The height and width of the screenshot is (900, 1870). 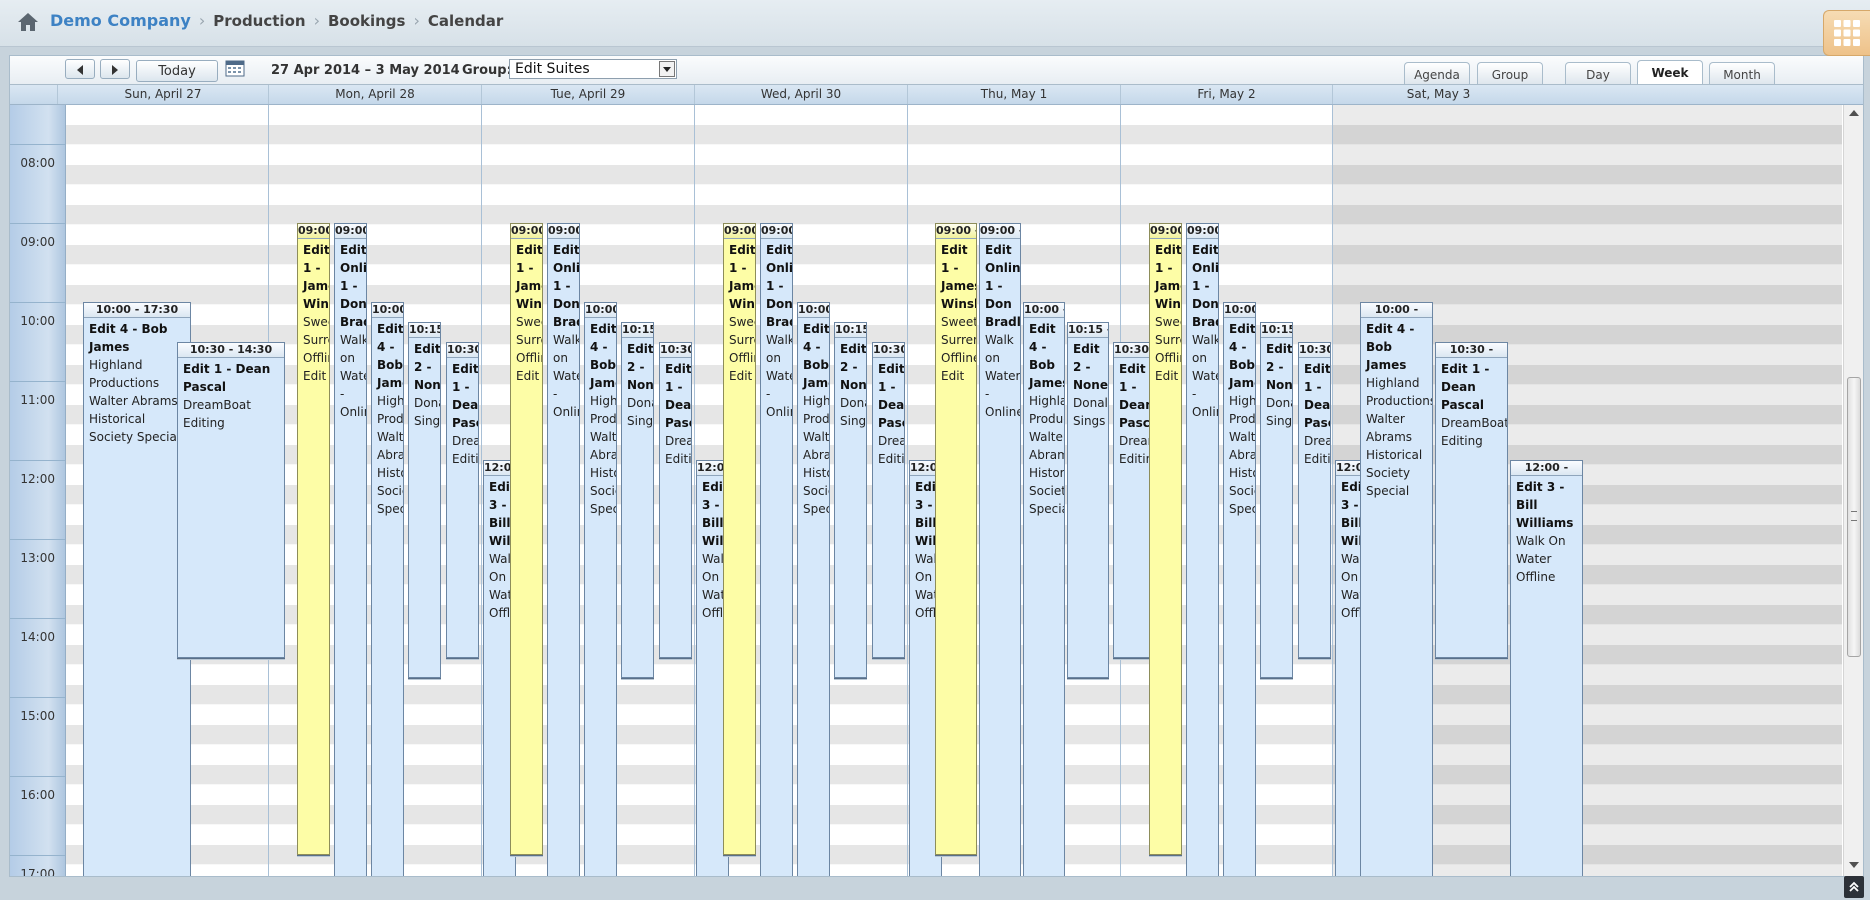 I want to click on event-detail: Walk, so click(x=1205, y=340).